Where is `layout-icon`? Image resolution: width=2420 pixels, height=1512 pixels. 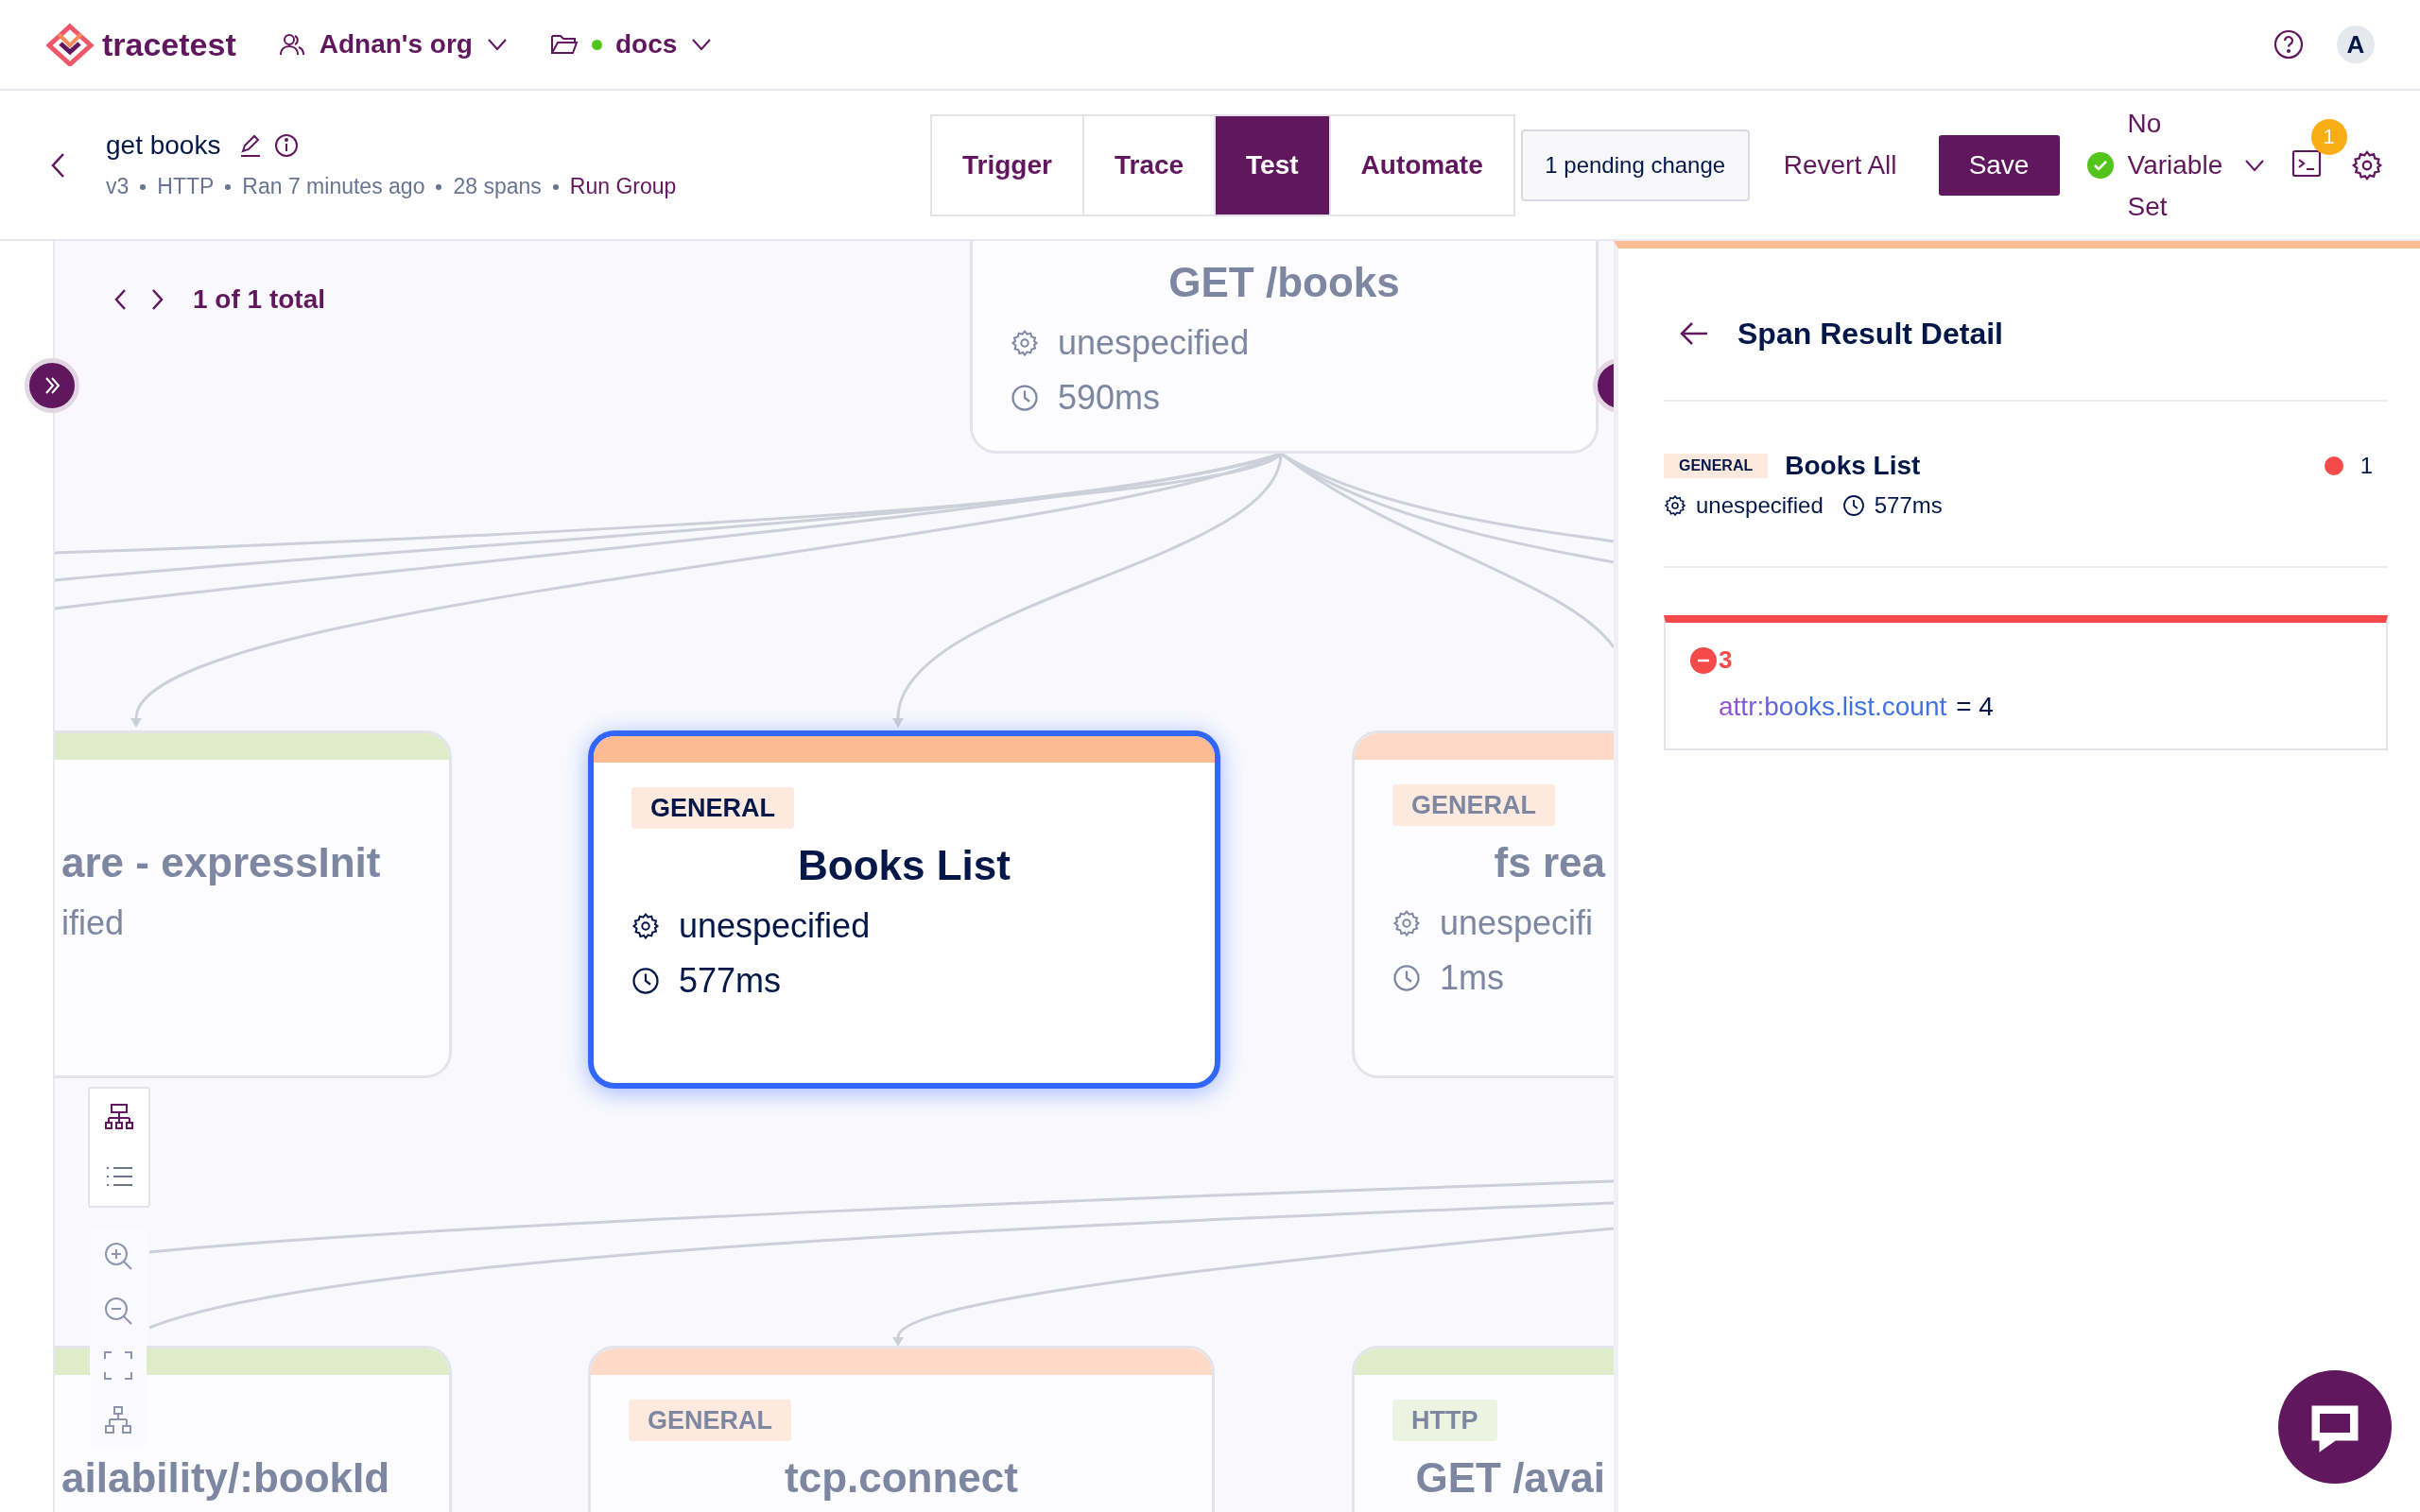 layout-icon is located at coordinates (118, 1420).